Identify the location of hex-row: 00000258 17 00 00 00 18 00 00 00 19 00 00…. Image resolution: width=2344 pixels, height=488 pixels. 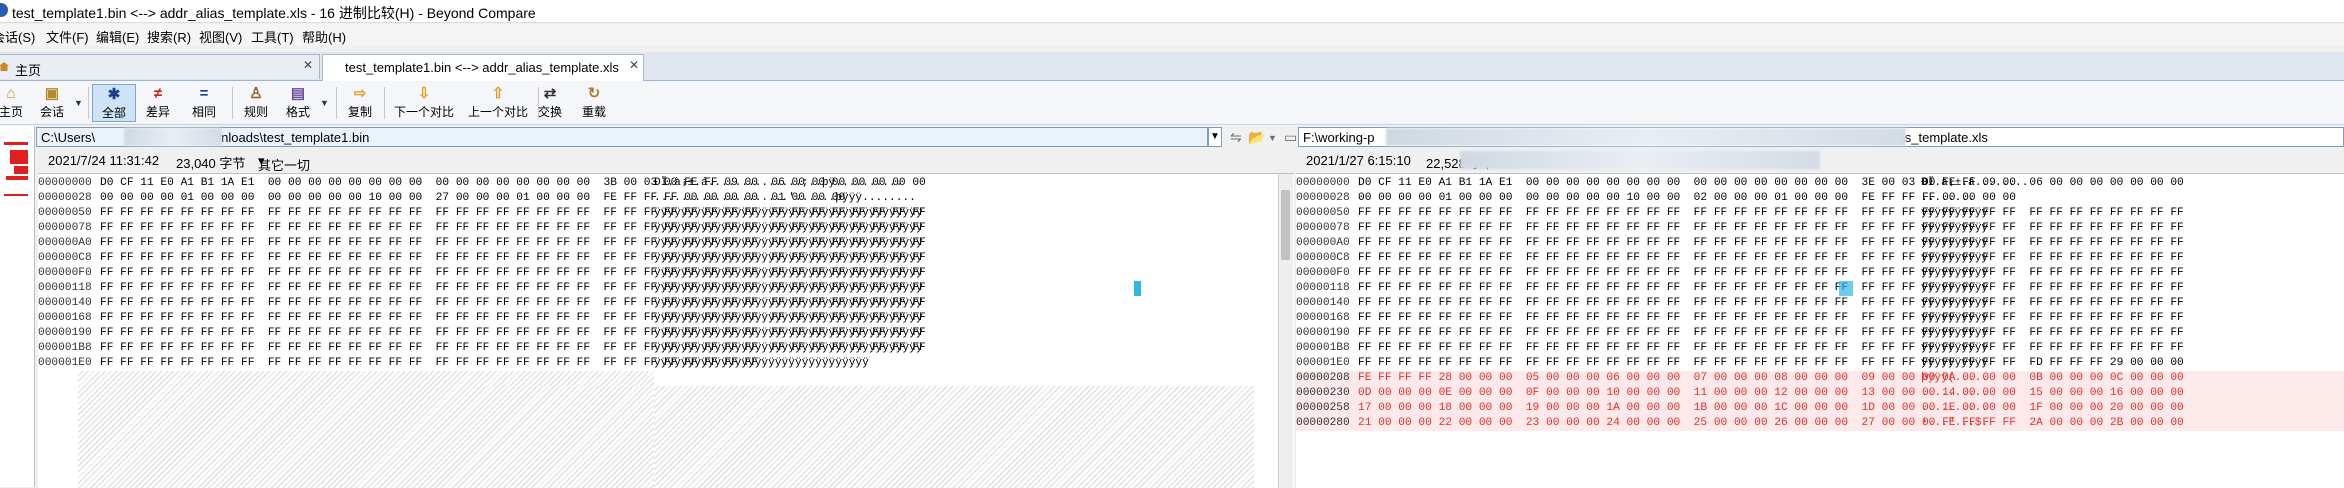
(1820, 408).